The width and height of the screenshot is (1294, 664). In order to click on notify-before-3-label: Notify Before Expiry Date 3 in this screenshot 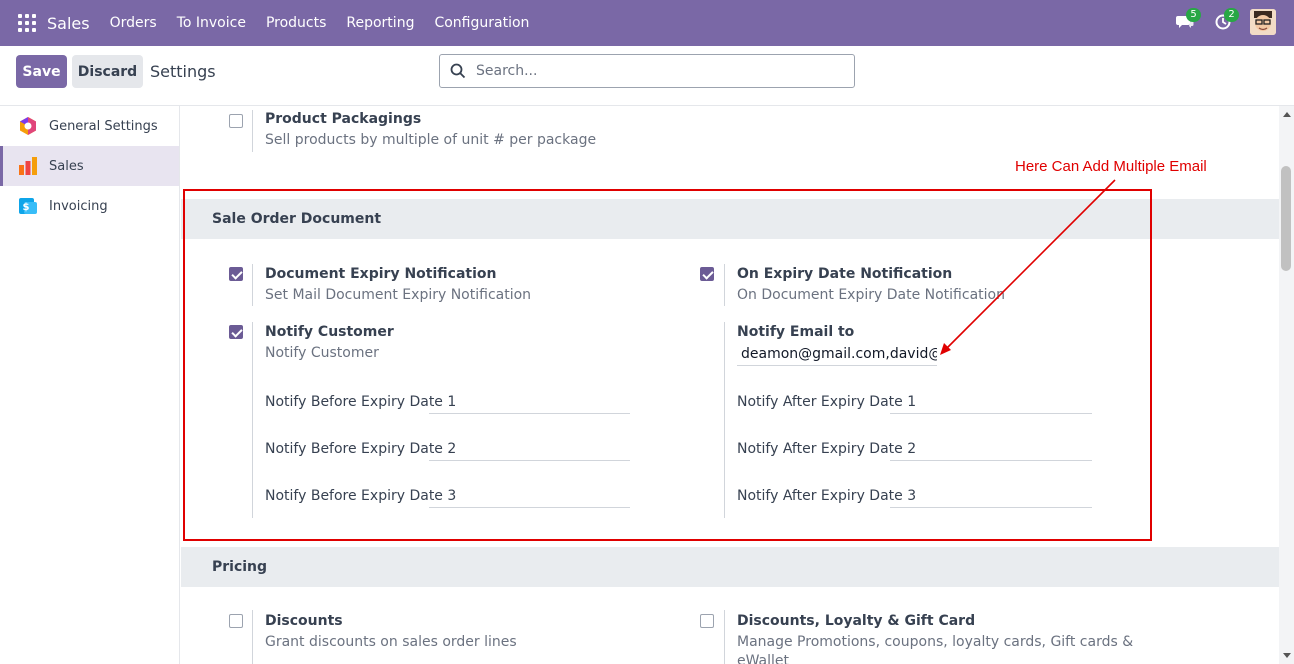, I will do `click(361, 496)`.